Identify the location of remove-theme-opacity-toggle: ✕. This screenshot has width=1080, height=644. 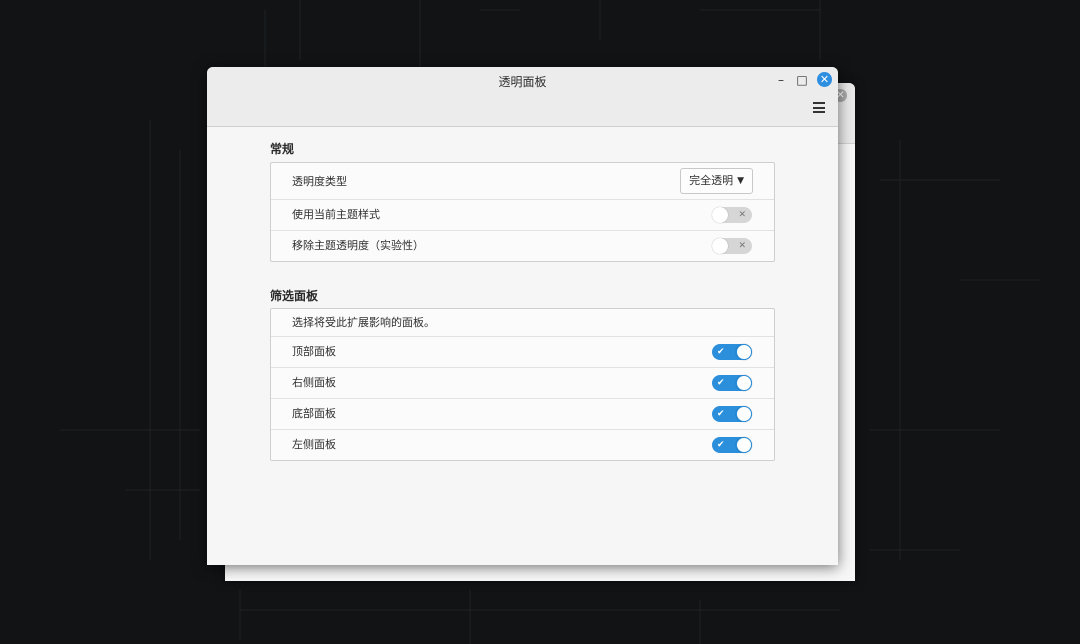
(732, 246).